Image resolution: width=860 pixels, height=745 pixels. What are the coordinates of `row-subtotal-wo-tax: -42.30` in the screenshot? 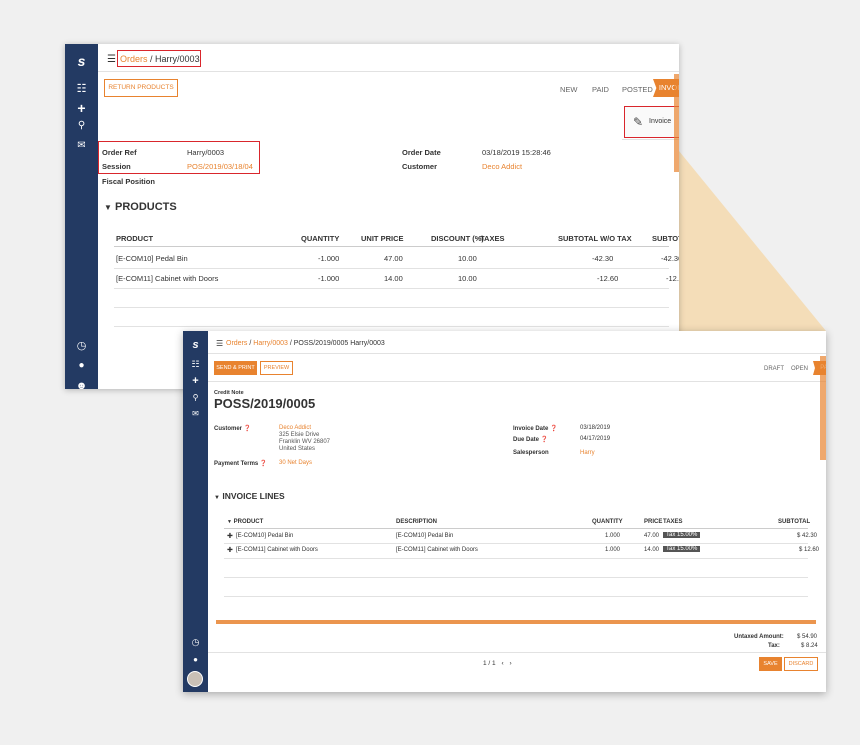 It's located at (603, 258).